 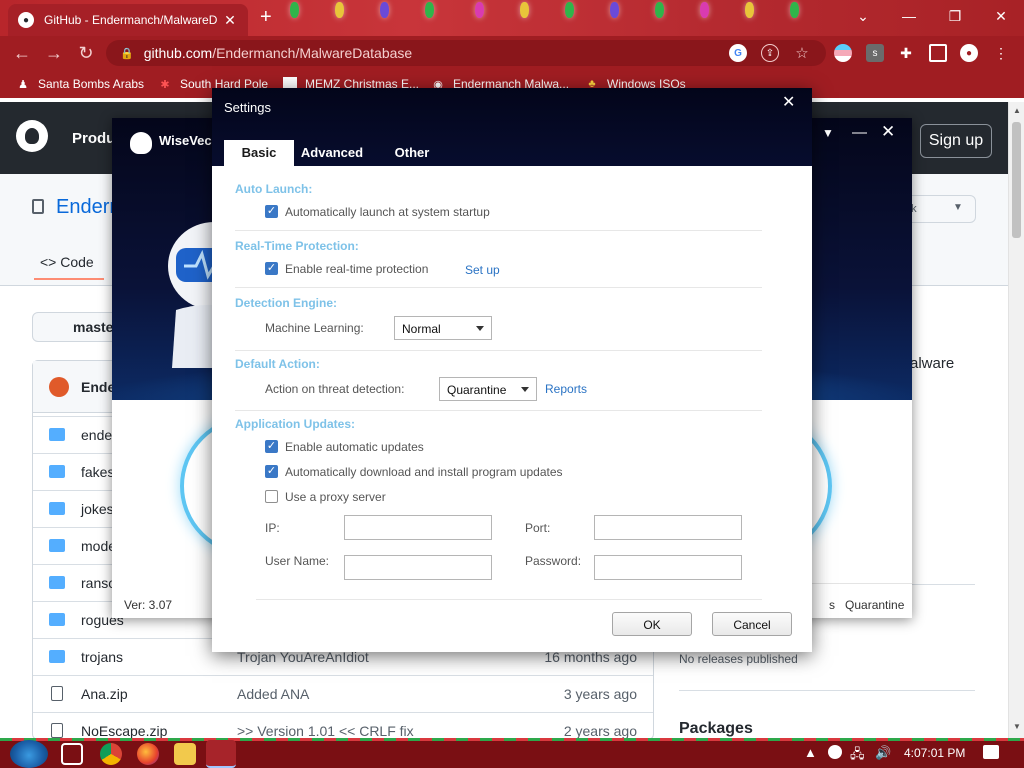 What do you see at coordinates (566, 389) in the screenshot?
I see `reports-link: Reports` at bounding box center [566, 389].